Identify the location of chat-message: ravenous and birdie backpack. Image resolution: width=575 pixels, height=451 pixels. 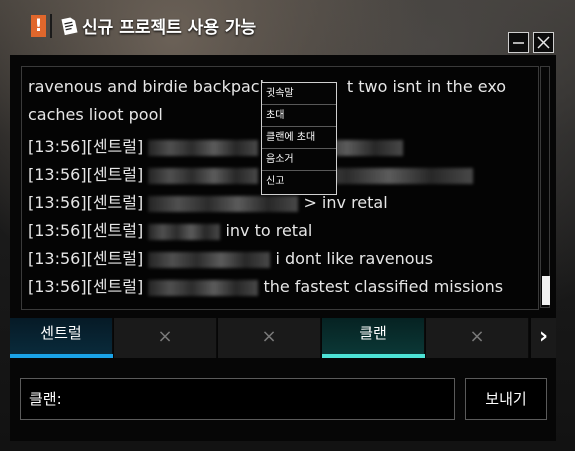
(148, 86).